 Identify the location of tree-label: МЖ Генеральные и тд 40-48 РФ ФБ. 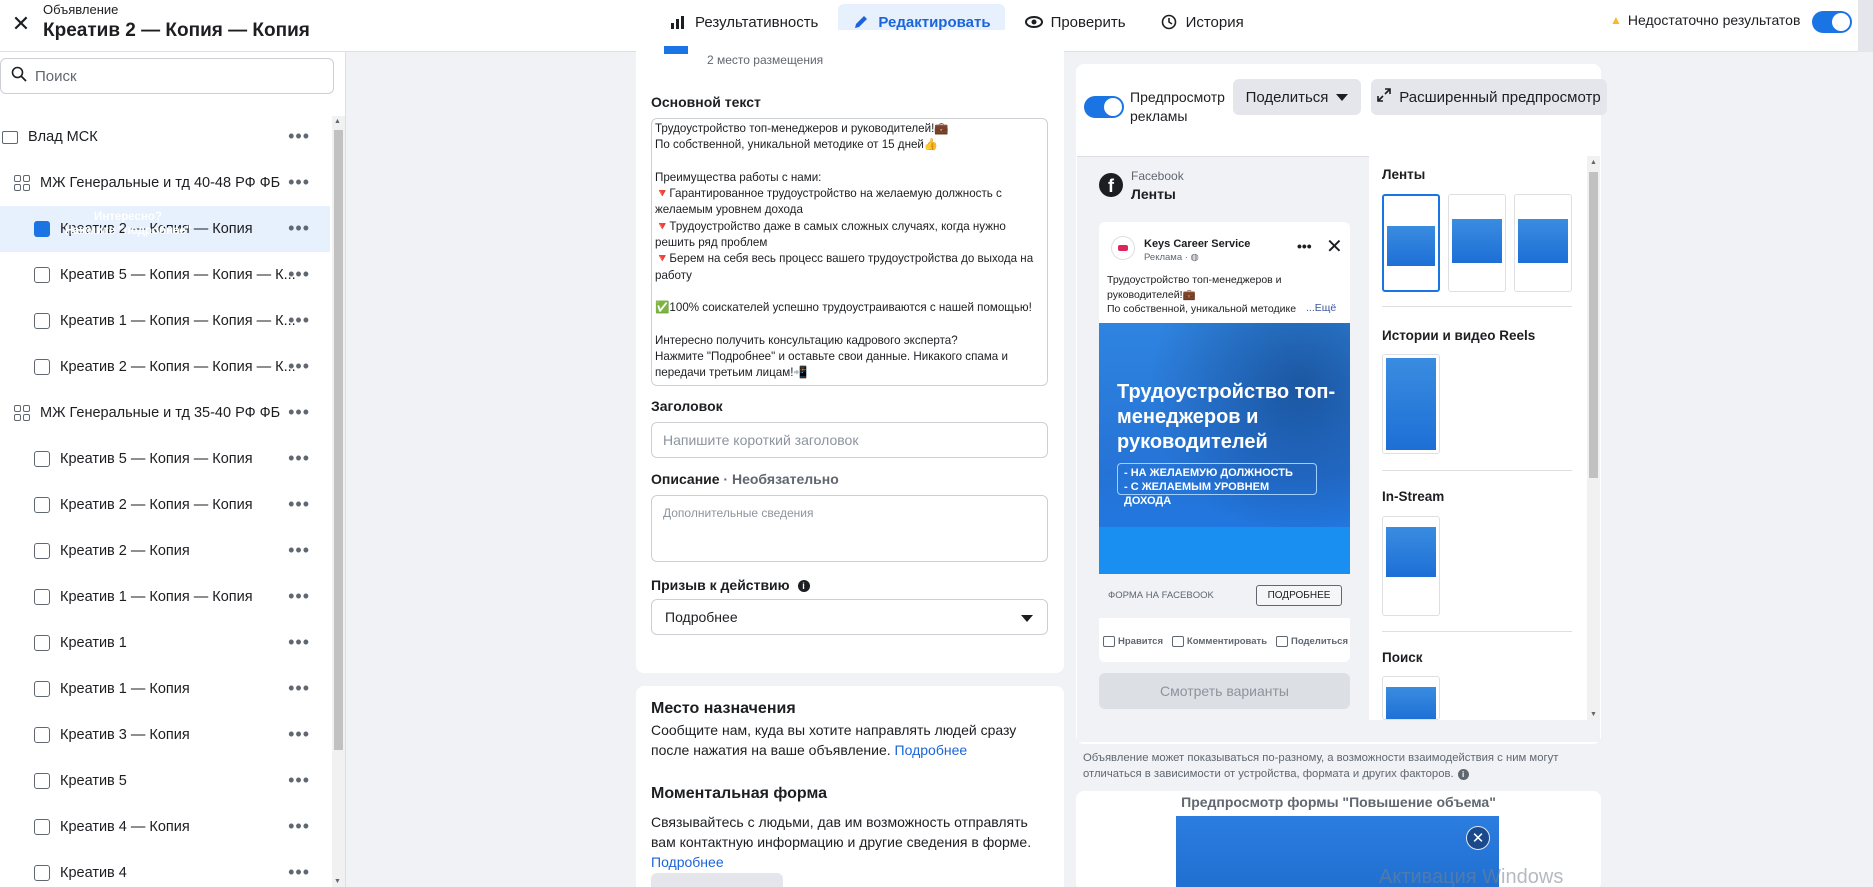
(160, 183).